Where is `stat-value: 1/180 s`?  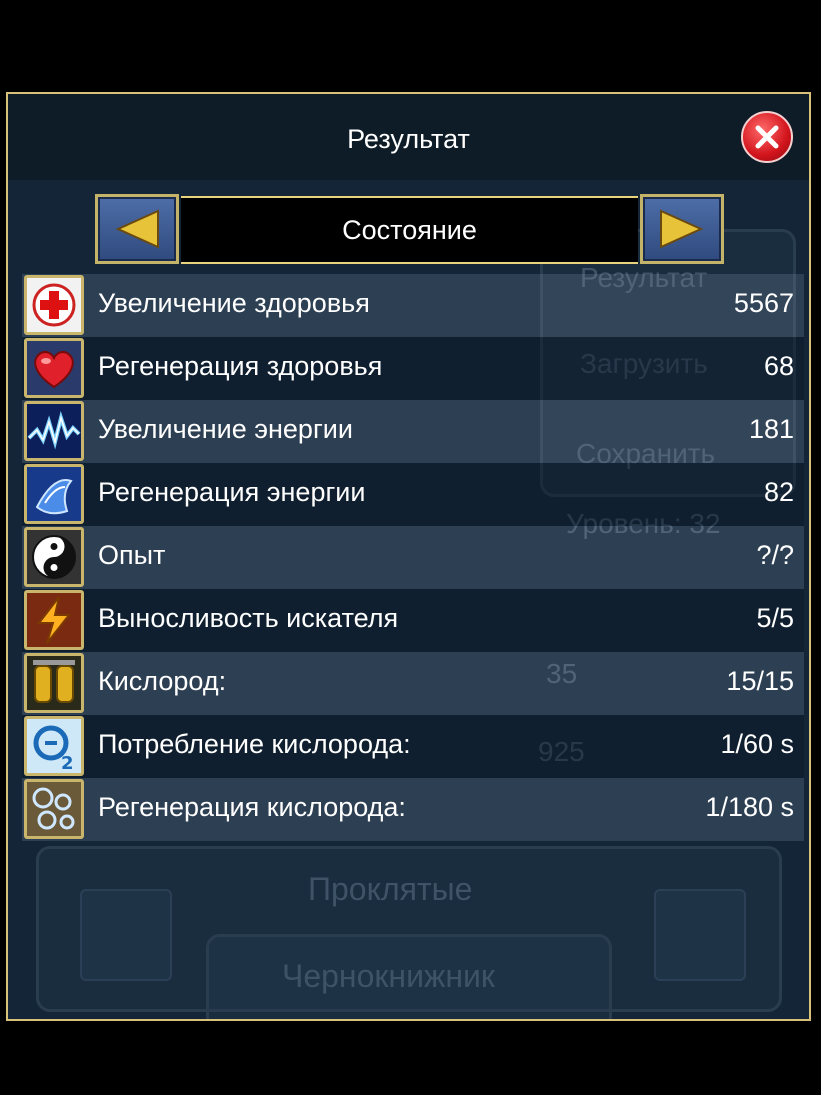 stat-value: 1/180 s is located at coordinates (749, 807).